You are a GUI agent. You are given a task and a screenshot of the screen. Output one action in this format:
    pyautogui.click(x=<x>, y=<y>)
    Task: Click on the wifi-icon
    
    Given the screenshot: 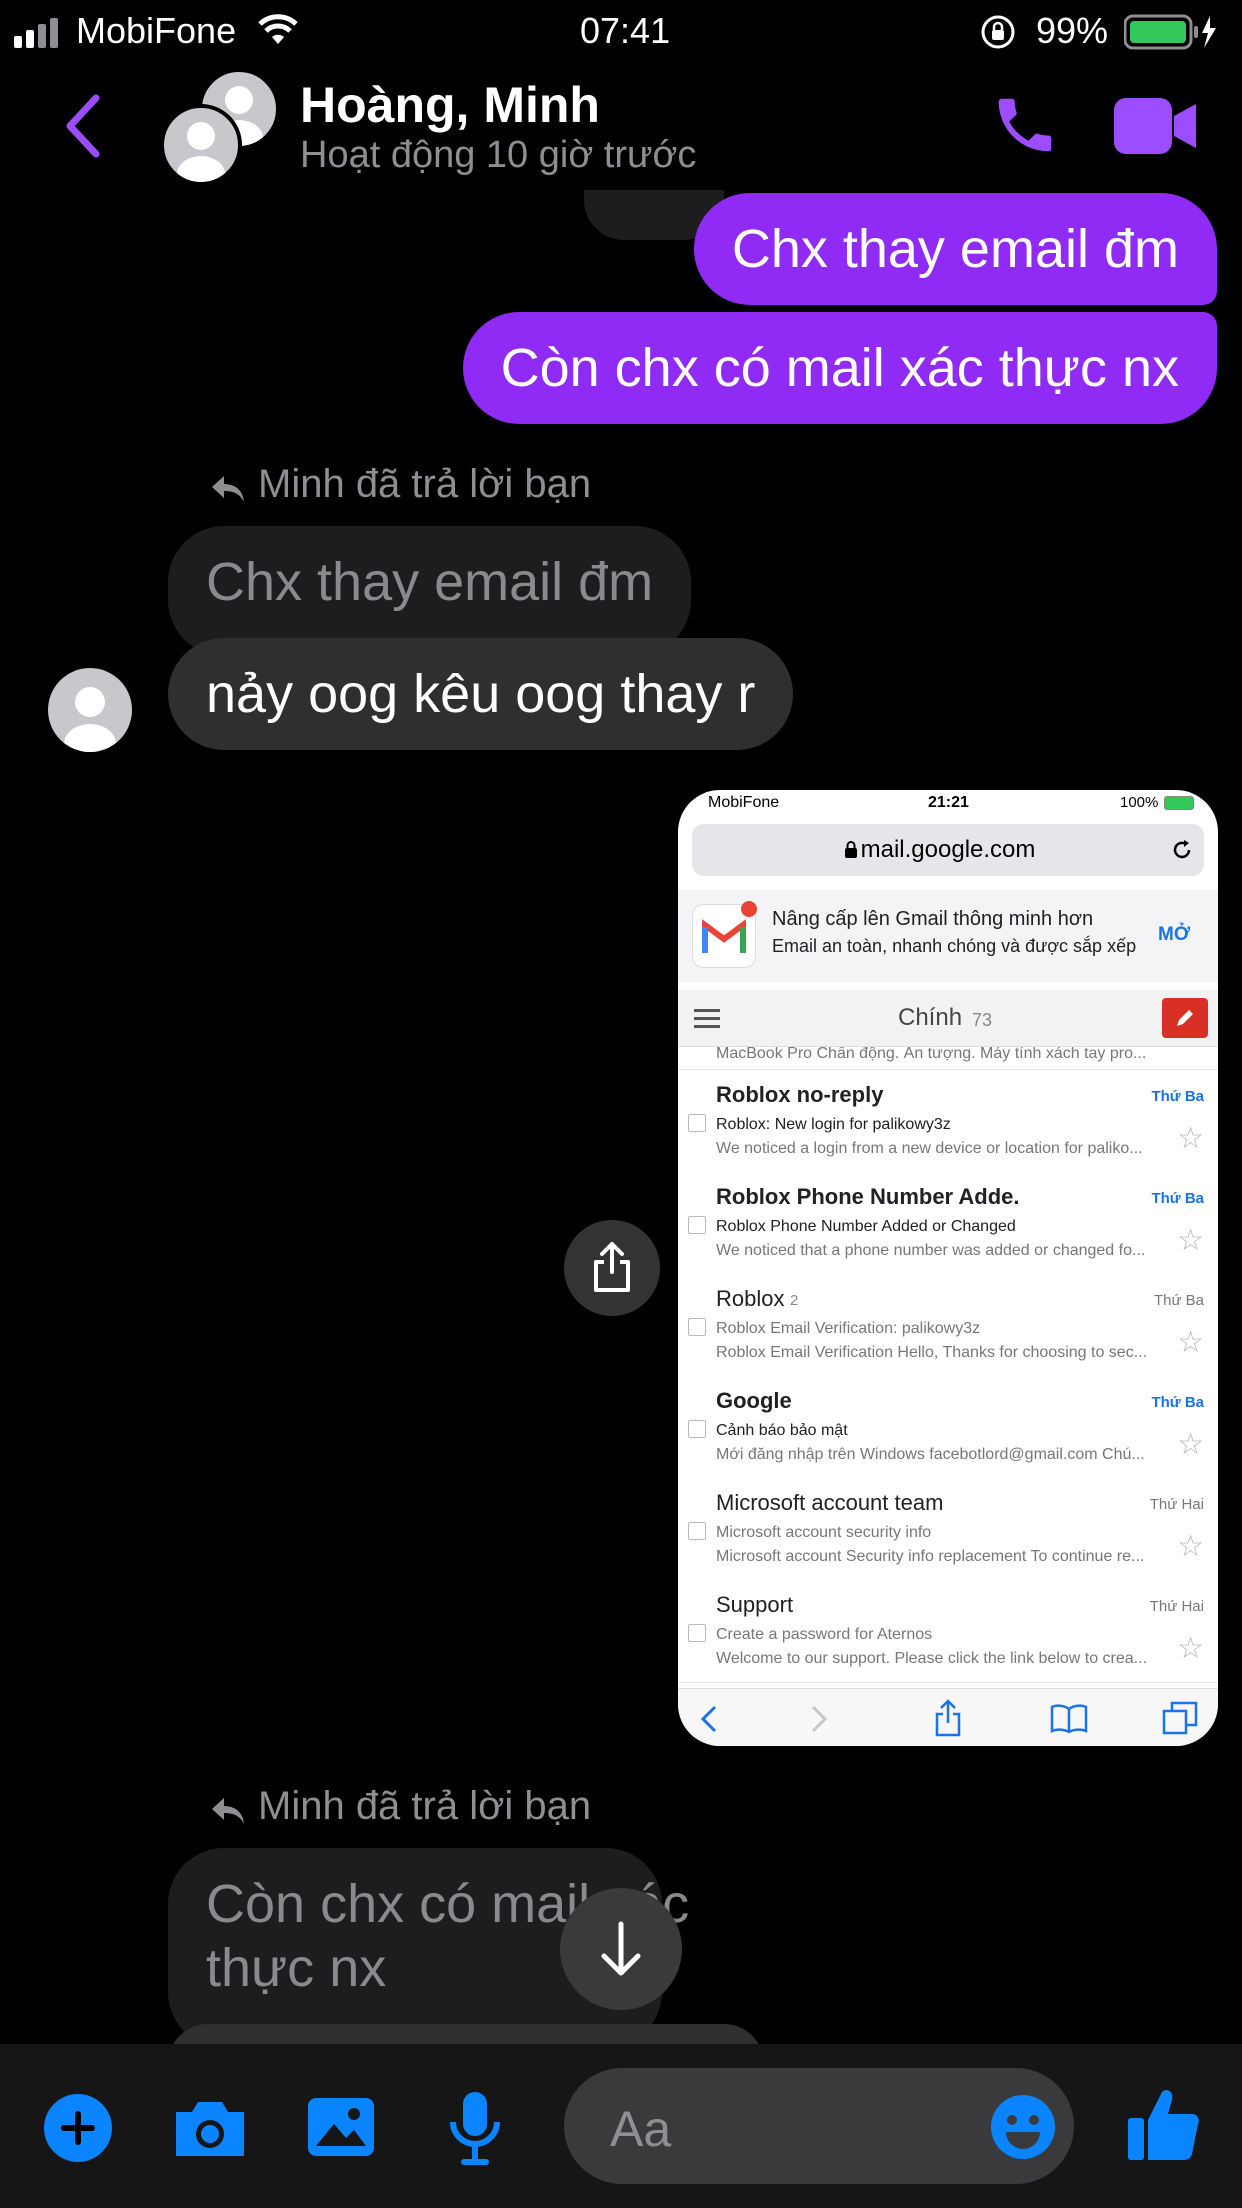 What is the action you would take?
    pyautogui.click(x=278, y=29)
    